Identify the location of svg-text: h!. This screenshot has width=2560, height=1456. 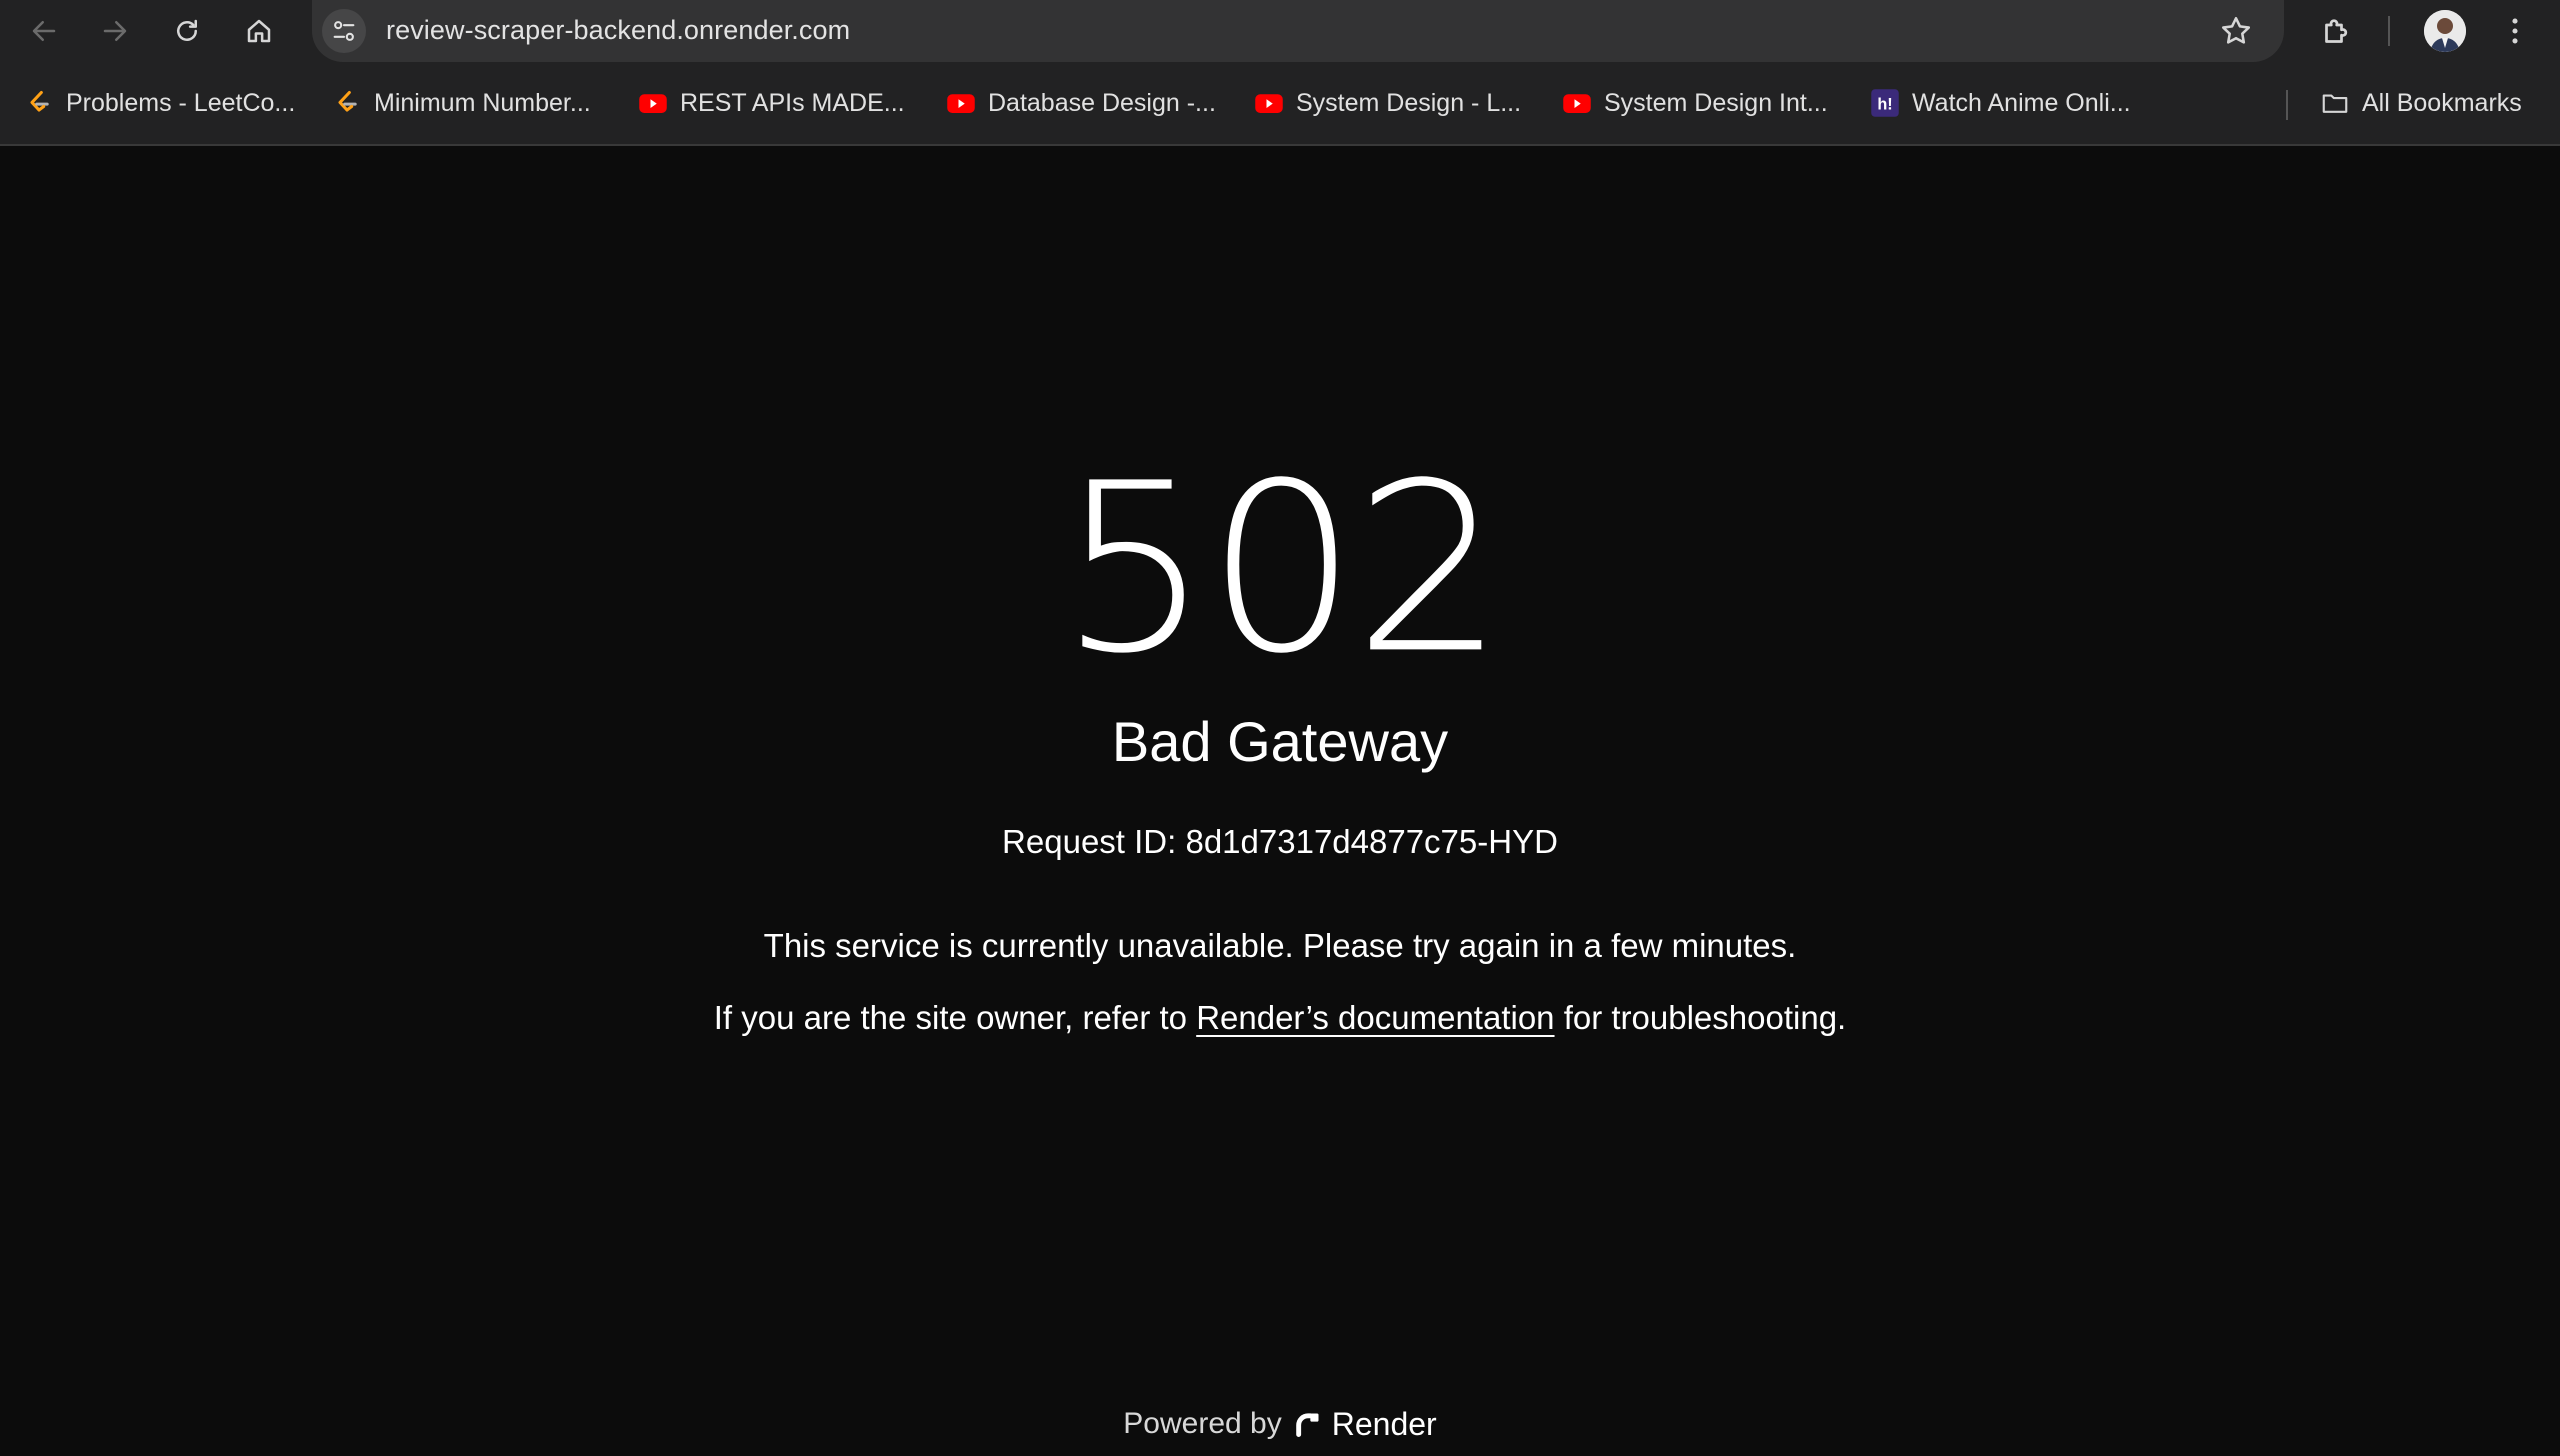
(1884, 104).